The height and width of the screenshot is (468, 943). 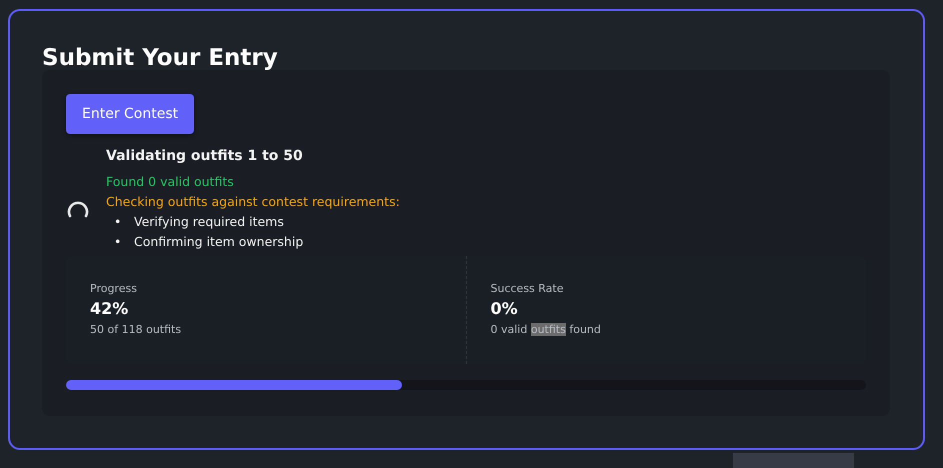 What do you see at coordinates (253, 202) in the screenshot?
I see `checking-text: Checking outfits against contest requirements:` at bounding box center [253, 202].